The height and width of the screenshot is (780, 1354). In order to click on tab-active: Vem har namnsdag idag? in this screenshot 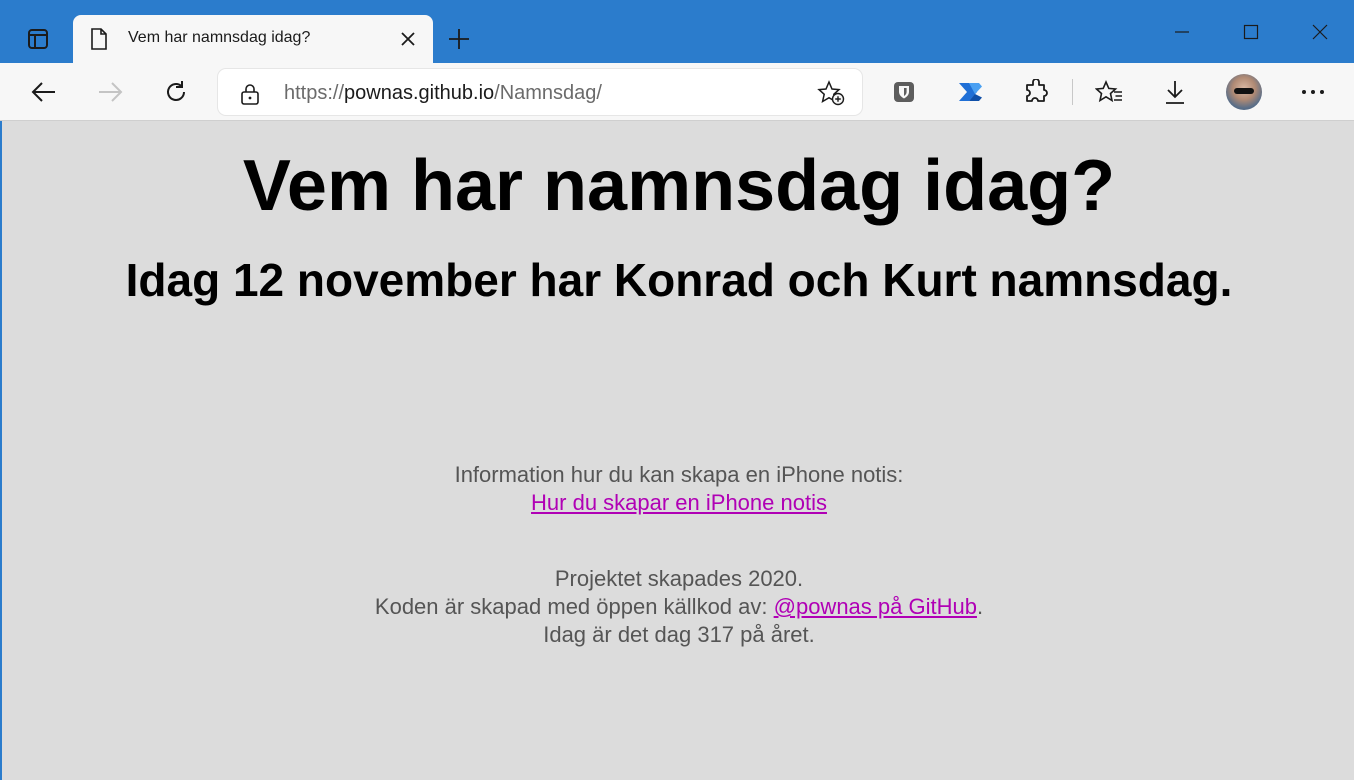, I will do `click(253, 39)`.